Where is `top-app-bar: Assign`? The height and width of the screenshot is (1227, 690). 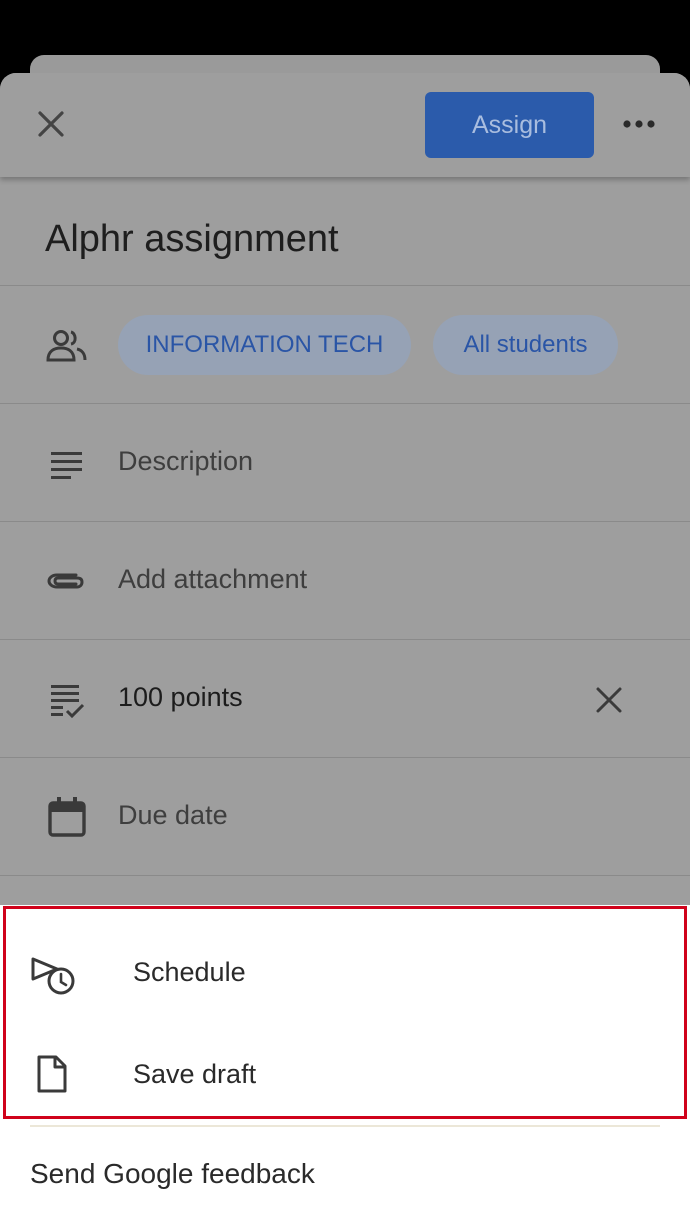
top-app-bar: Assign is located at coordinates (345, 125).